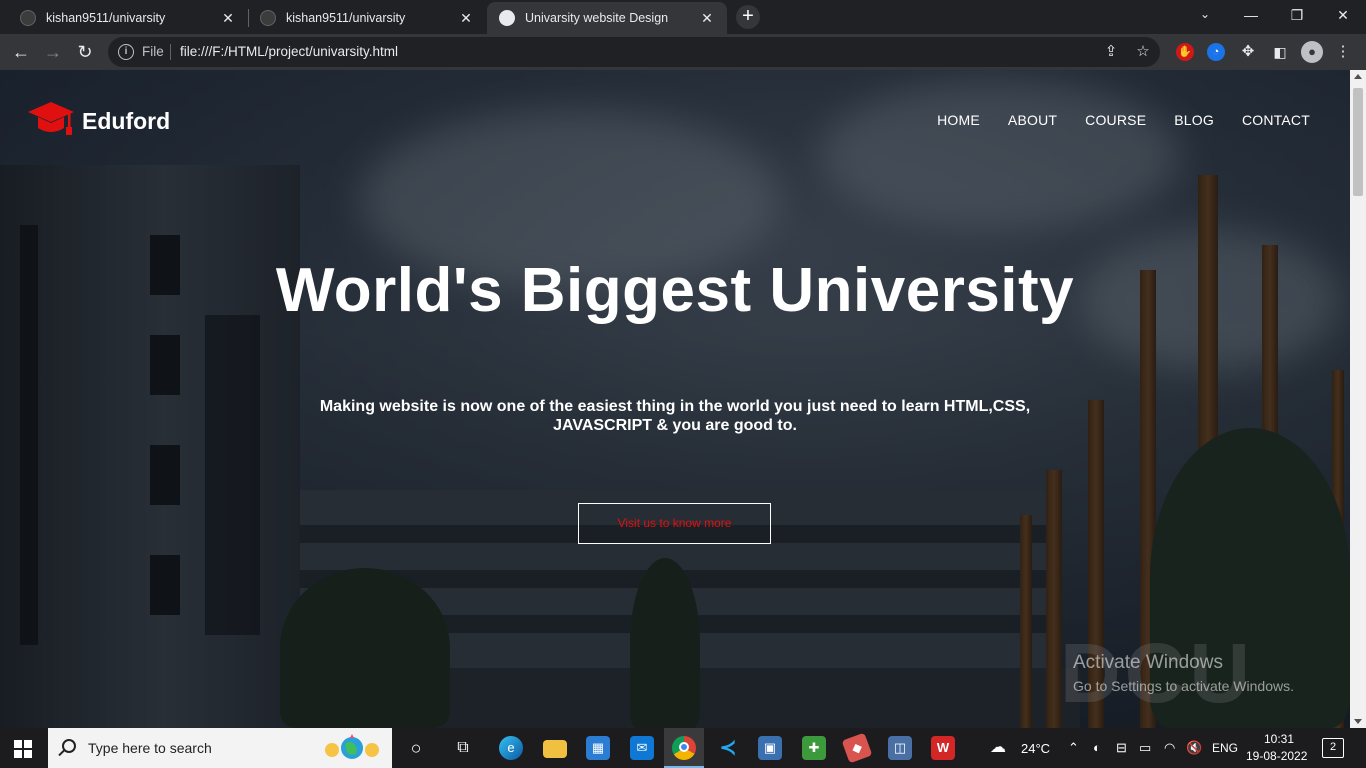  I want to click on battery-icon: ▭, so click(1145, 748).